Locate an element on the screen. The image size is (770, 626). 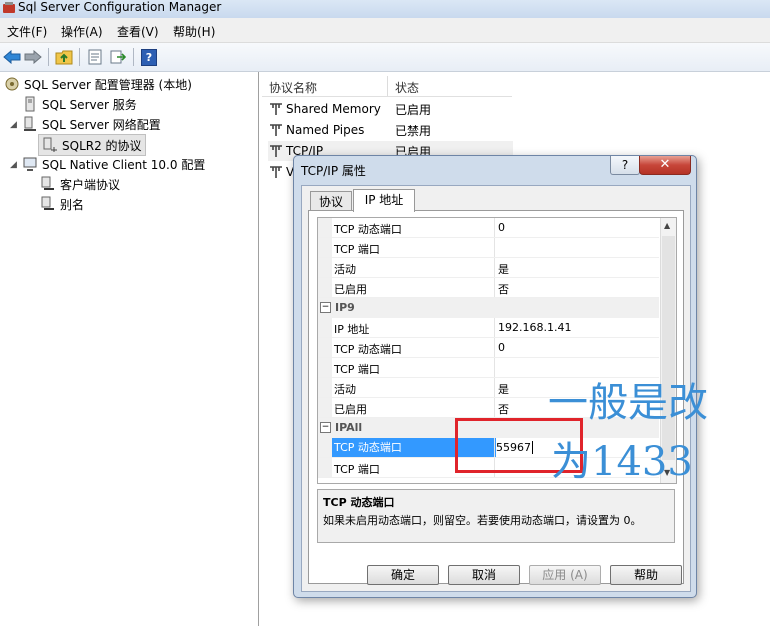
tree-item-label: SQLR2 的协议 is located at coordinates (102, 145).